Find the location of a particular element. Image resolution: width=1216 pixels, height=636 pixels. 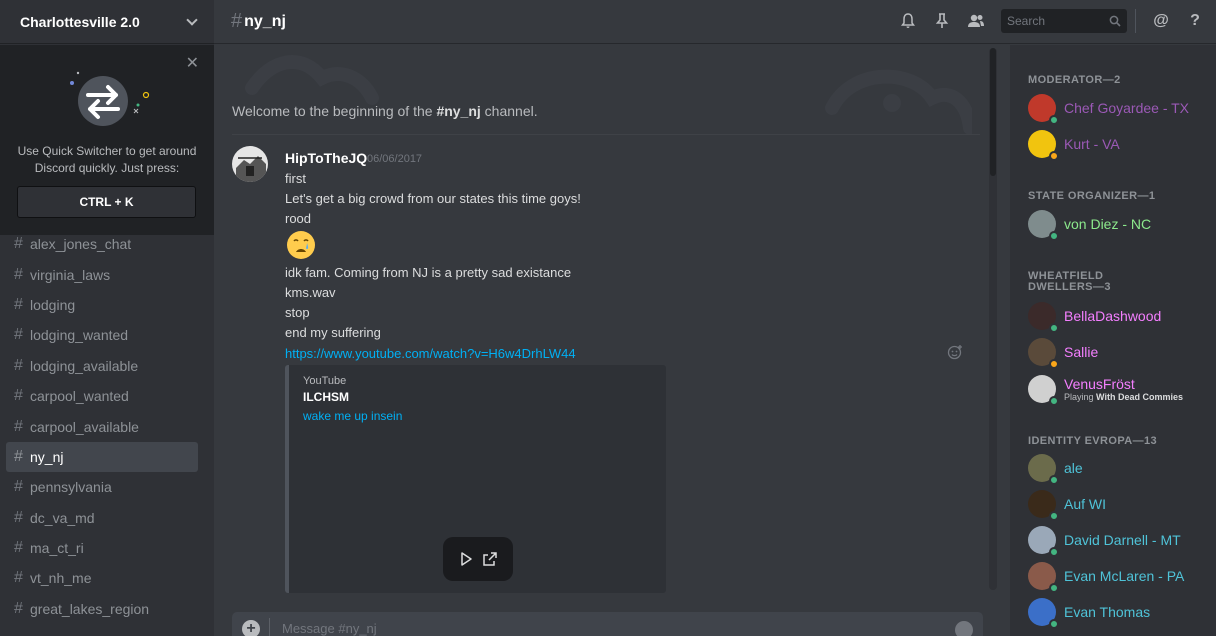

channel-ny-nj: # ny_nj is located at coordinates (102, 457).